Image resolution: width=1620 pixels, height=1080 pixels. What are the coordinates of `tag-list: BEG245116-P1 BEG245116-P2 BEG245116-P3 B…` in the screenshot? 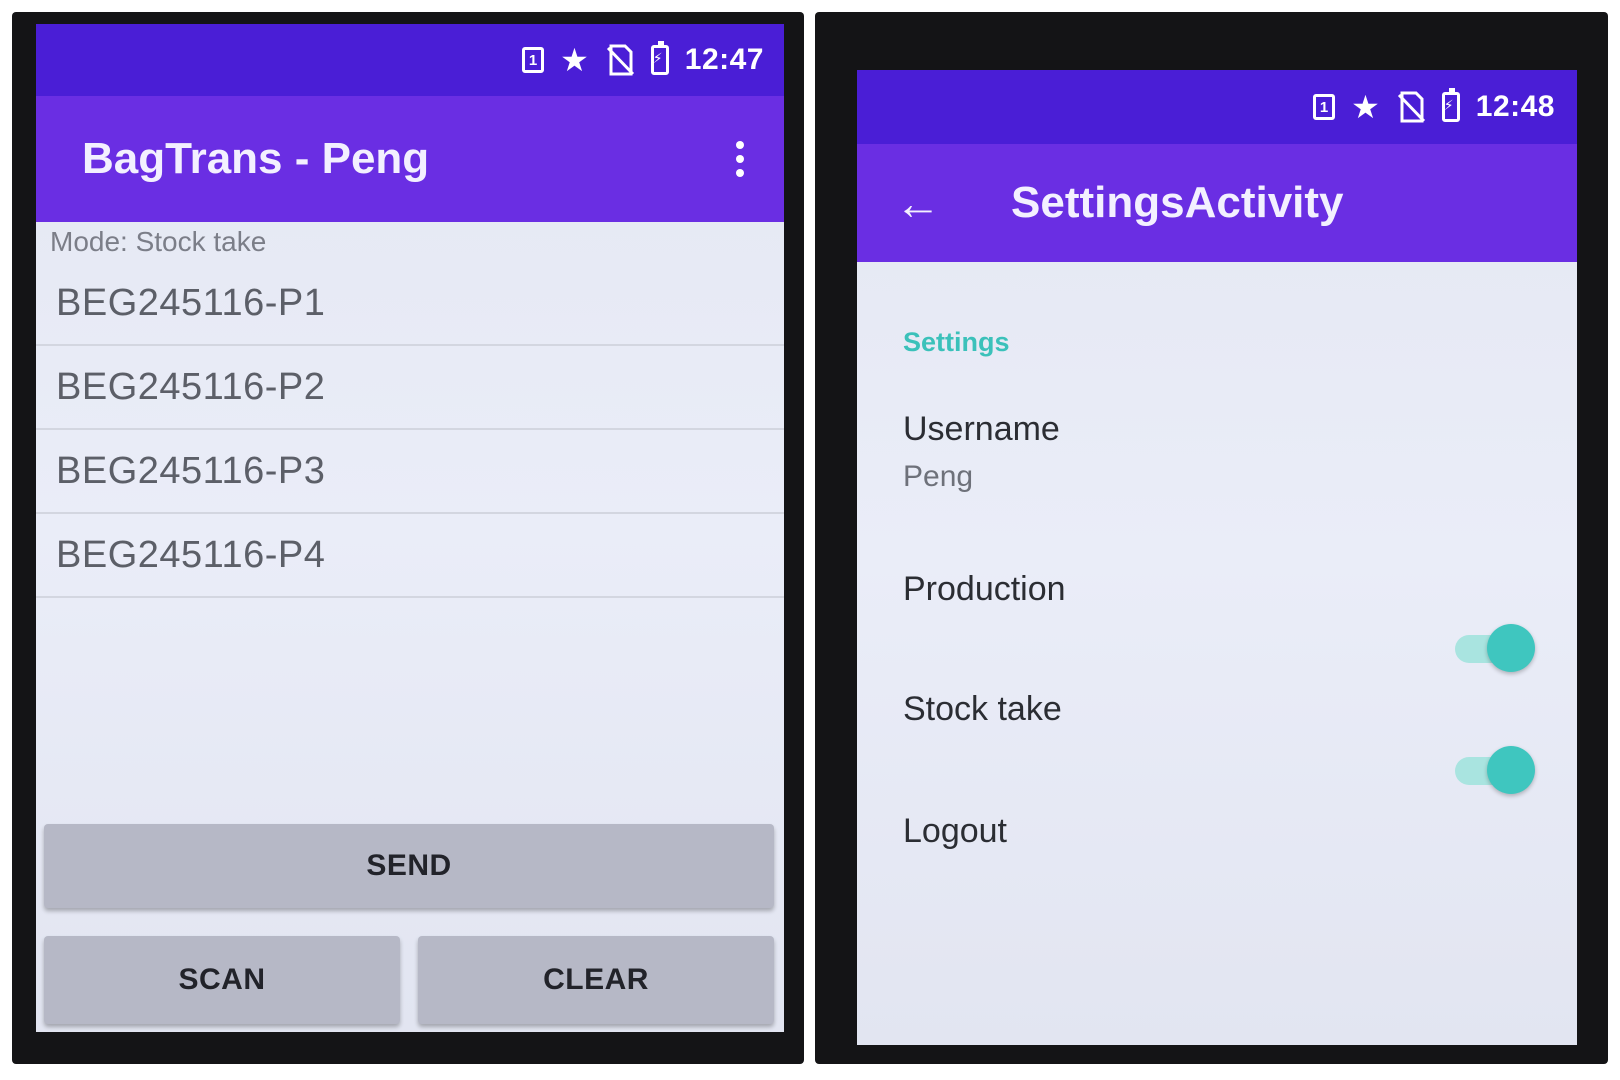 It's located at (410, 430).